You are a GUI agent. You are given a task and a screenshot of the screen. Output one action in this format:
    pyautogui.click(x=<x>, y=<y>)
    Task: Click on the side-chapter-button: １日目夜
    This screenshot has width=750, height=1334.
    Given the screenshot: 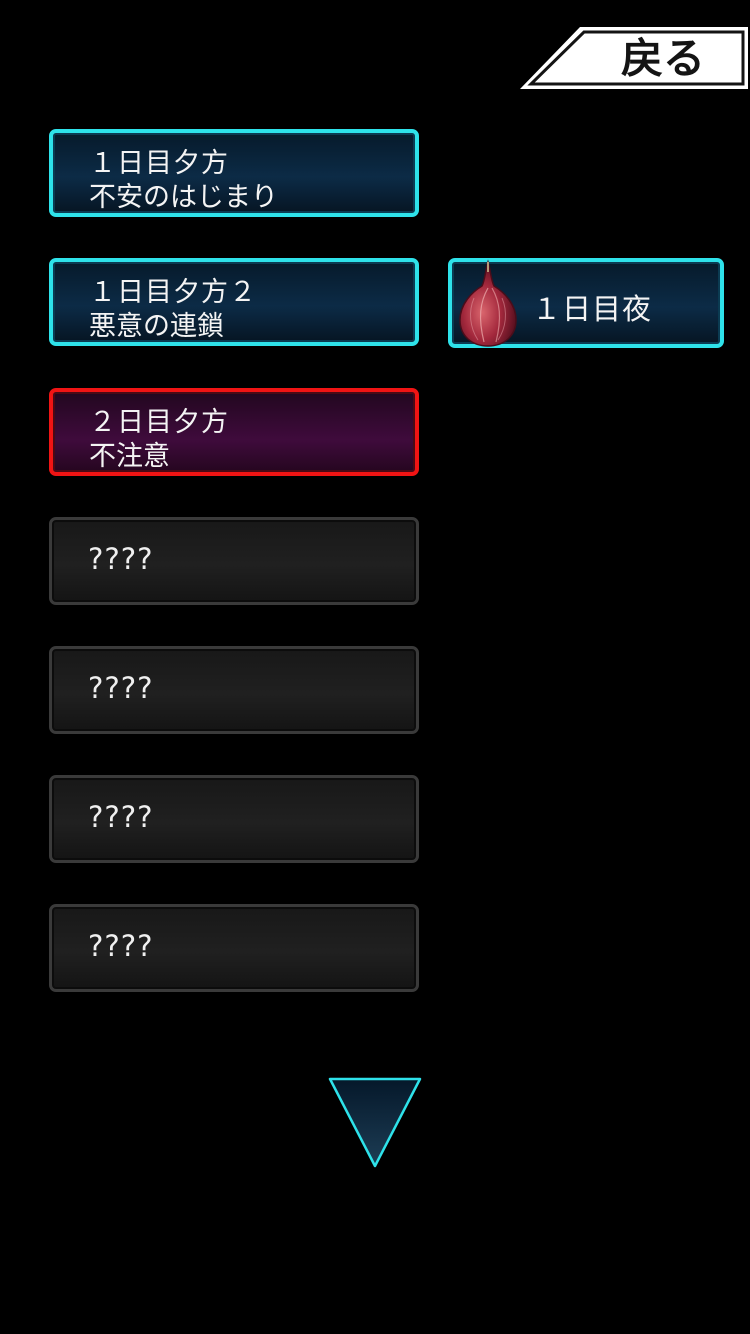 What is the action you would take?
    pyautogui.click(x=586, y=303)
    